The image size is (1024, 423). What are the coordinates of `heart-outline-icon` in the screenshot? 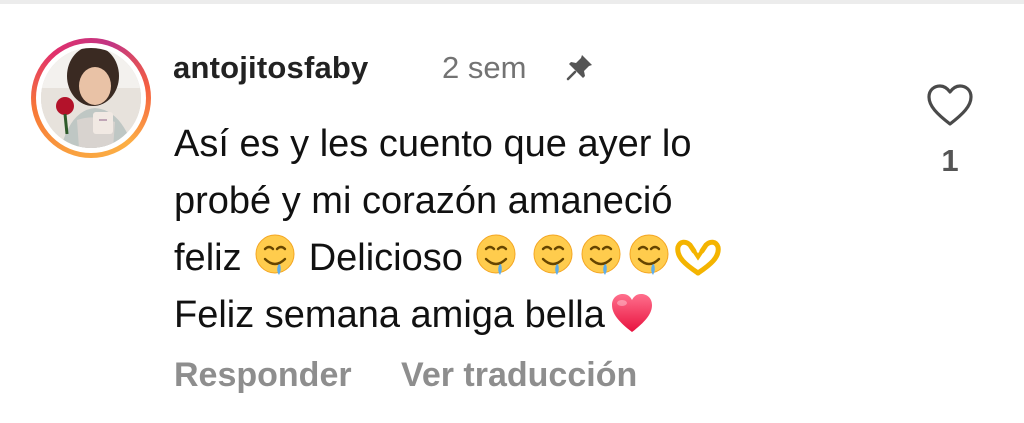 It's located at (950, 105).